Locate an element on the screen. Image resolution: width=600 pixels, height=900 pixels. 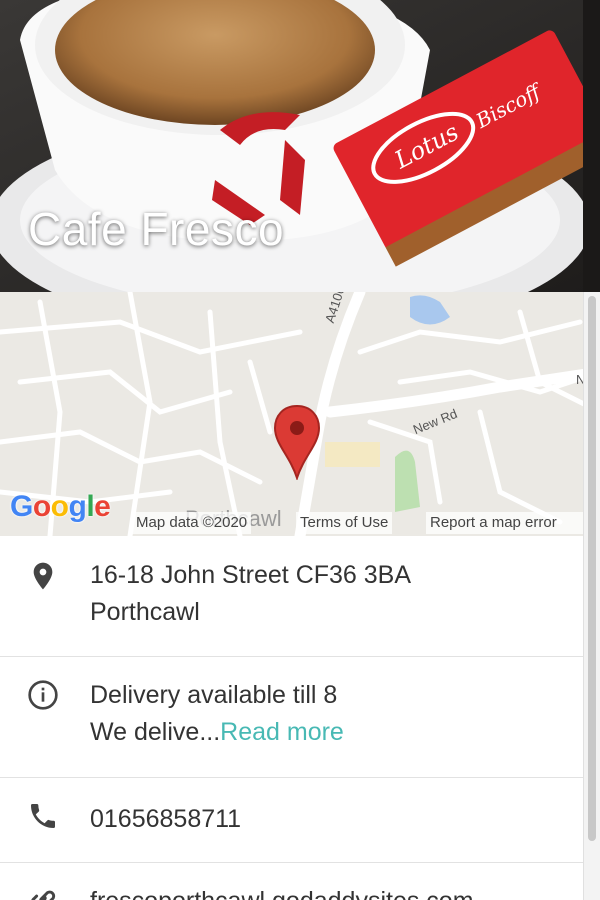
address-row: 16-18 John Street CF36 3BA Porthcawl is located at coordinates (291, 596).